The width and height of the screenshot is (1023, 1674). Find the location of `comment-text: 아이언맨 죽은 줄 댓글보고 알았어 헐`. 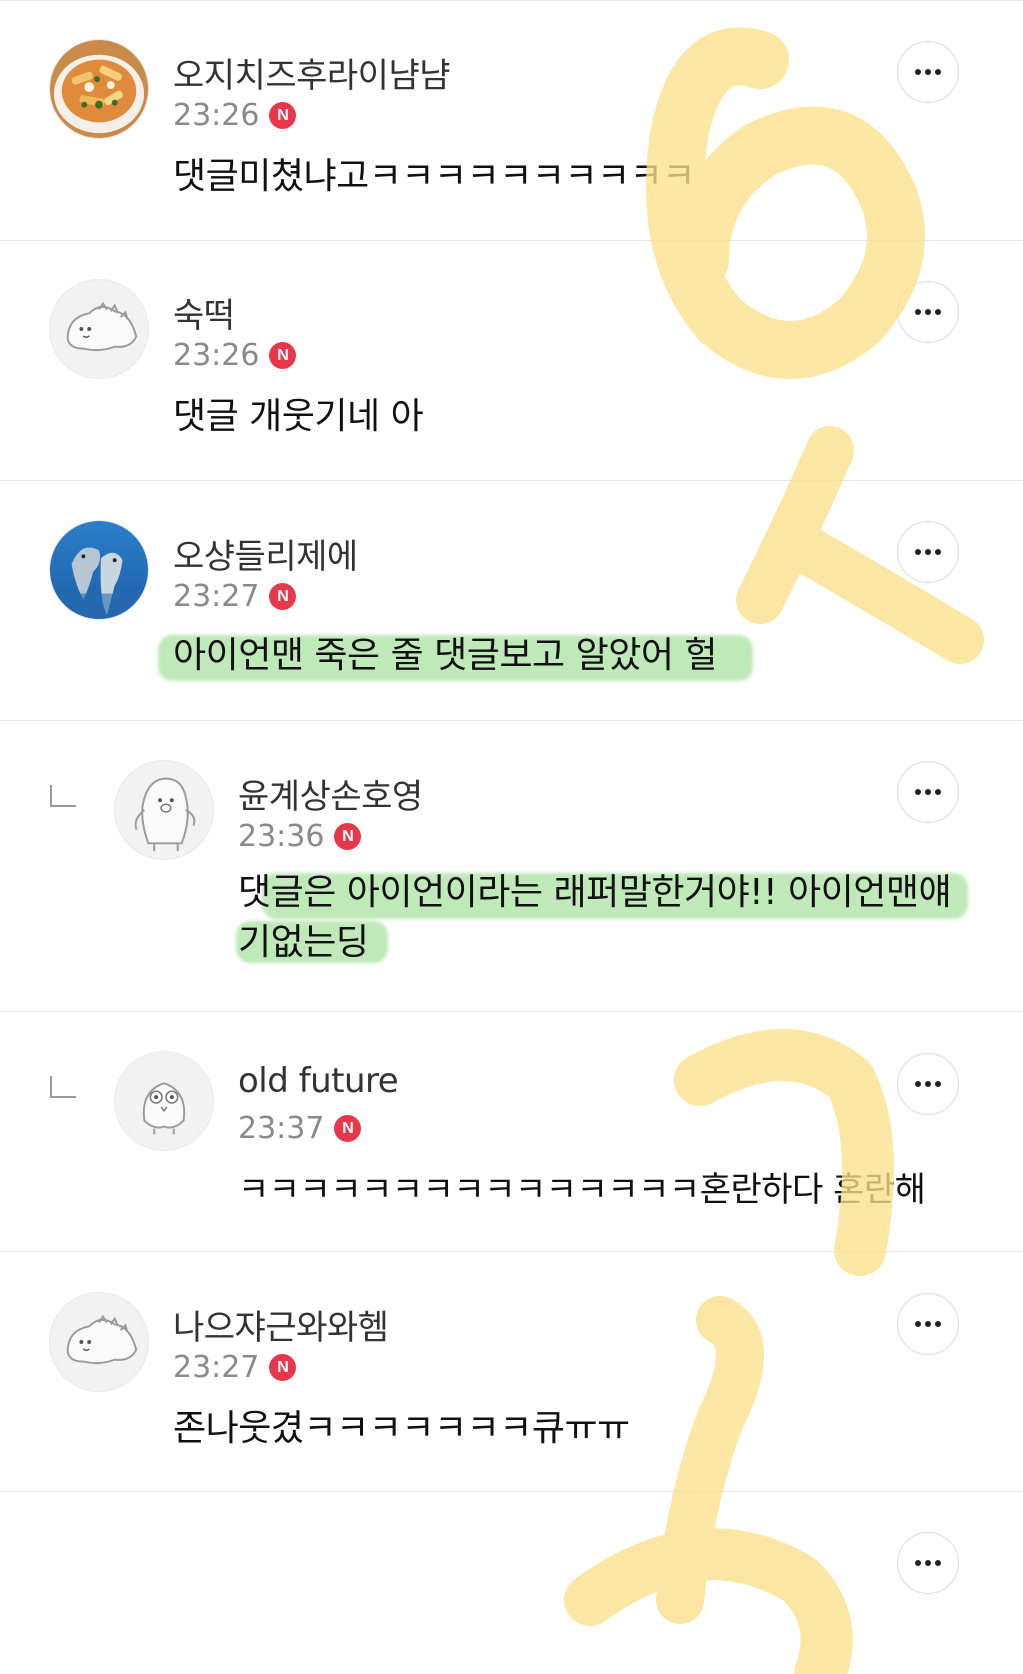

comment-text: 아이언맨 죽은 줄 댓글보고 알았어 헐 is located at coordinates (445, 655).